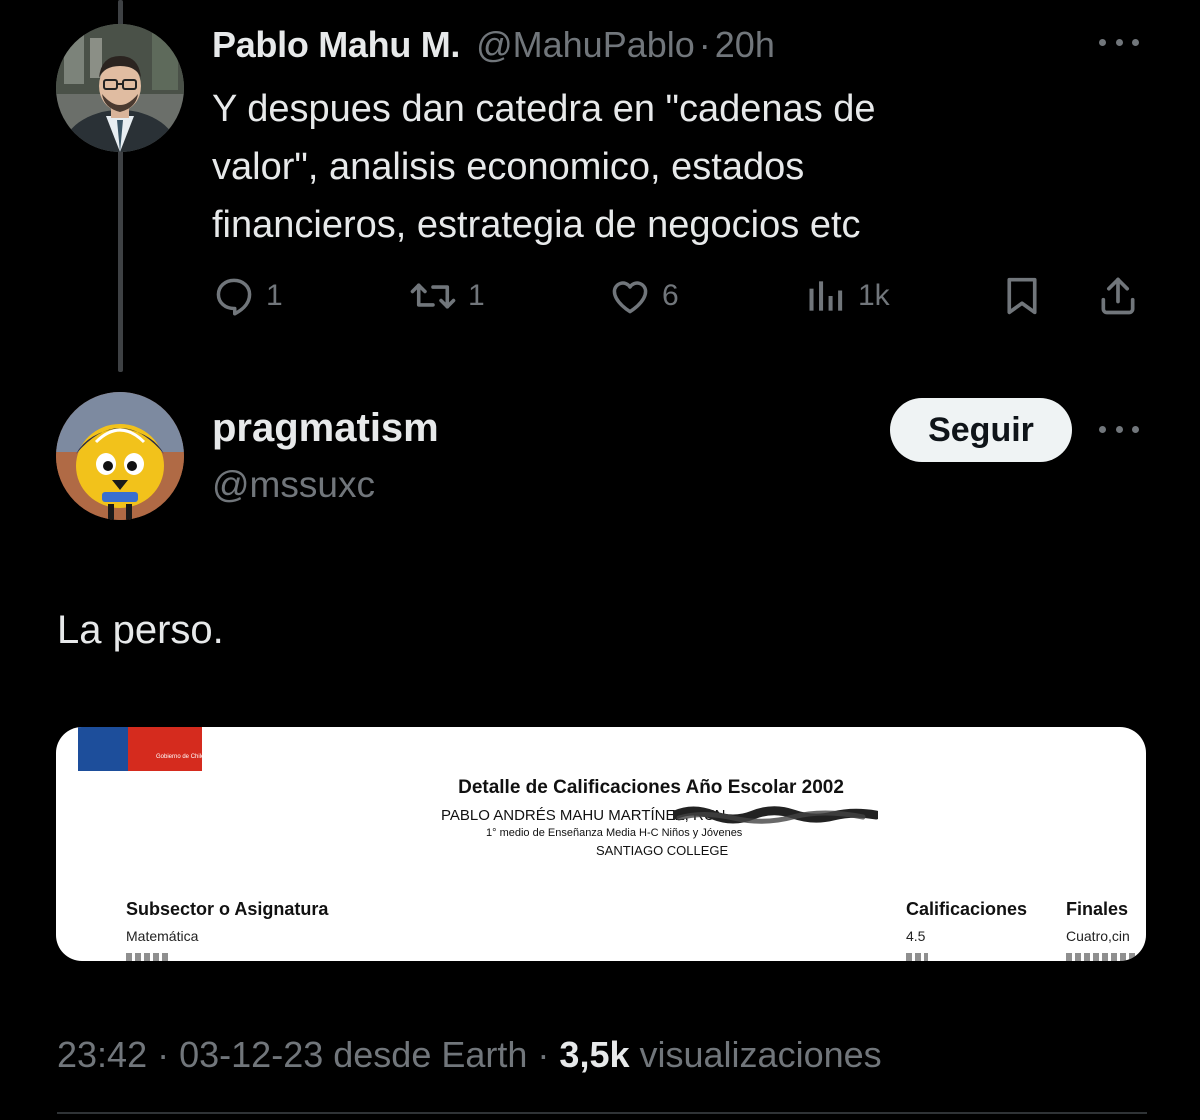 The height and width of the screenshot is (1120, 1200). Describe the element at coordinates (775, 815) in the screenshot. I see `redaction-scribble` at that location.